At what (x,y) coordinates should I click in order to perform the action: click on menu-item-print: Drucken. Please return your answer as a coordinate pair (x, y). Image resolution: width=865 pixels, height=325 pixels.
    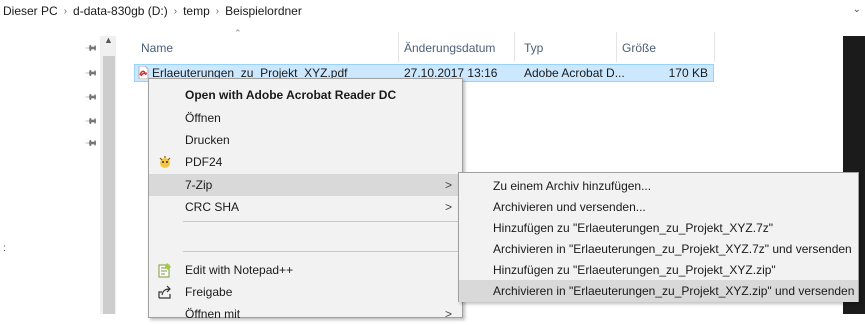
    Looking at the image, I should click on (305, 140).